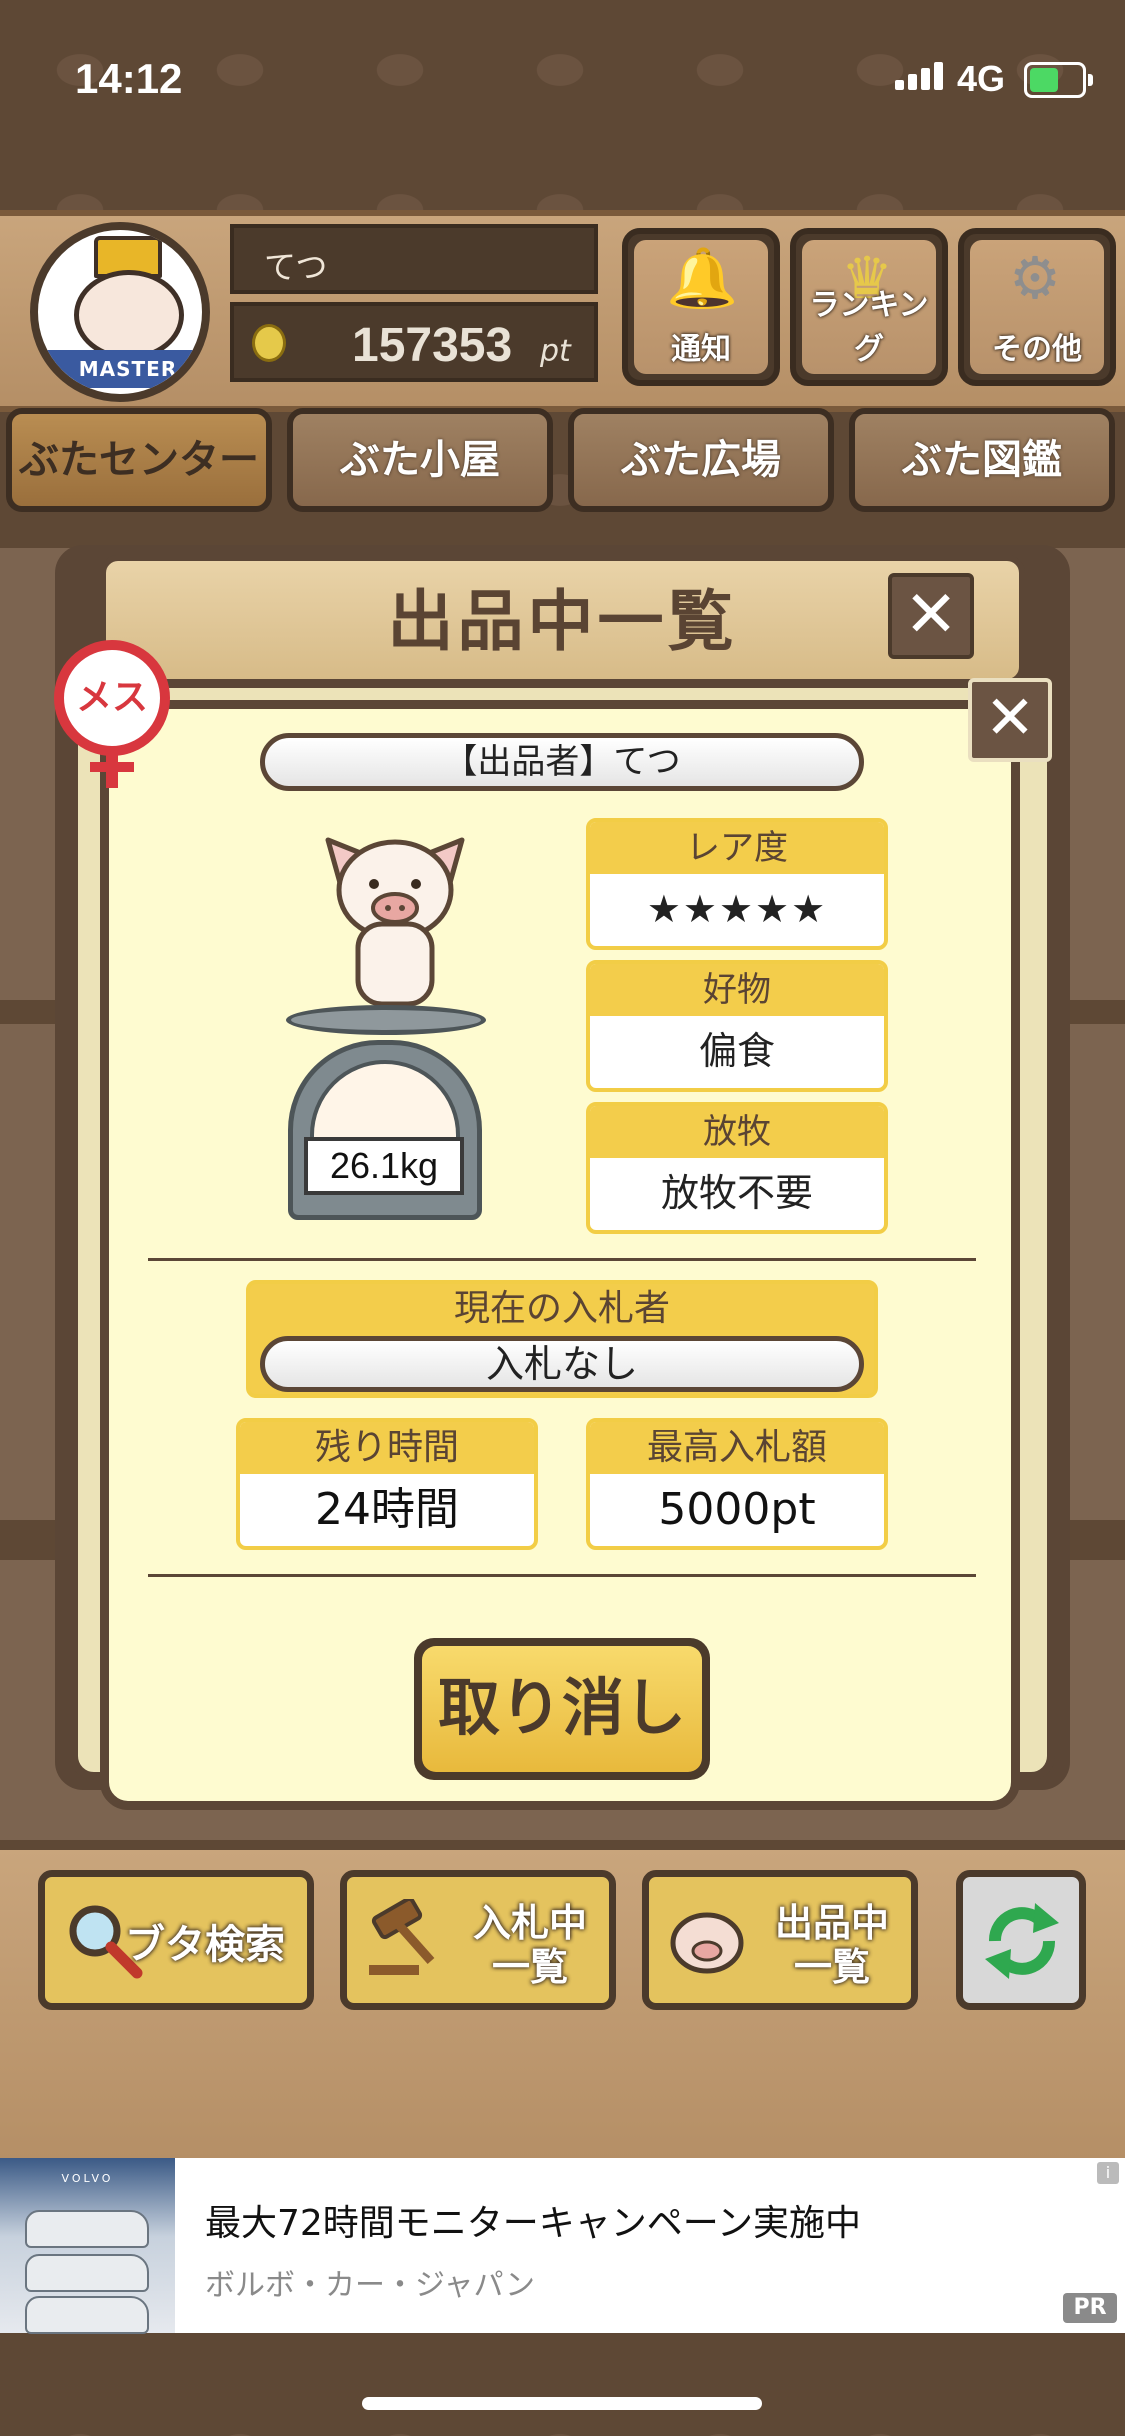 The image size is (1125, 2436). What do you see at coordinates (432, 345) in the screenshot?
I see `points-value: 157353` at bounding box center [432, 345].